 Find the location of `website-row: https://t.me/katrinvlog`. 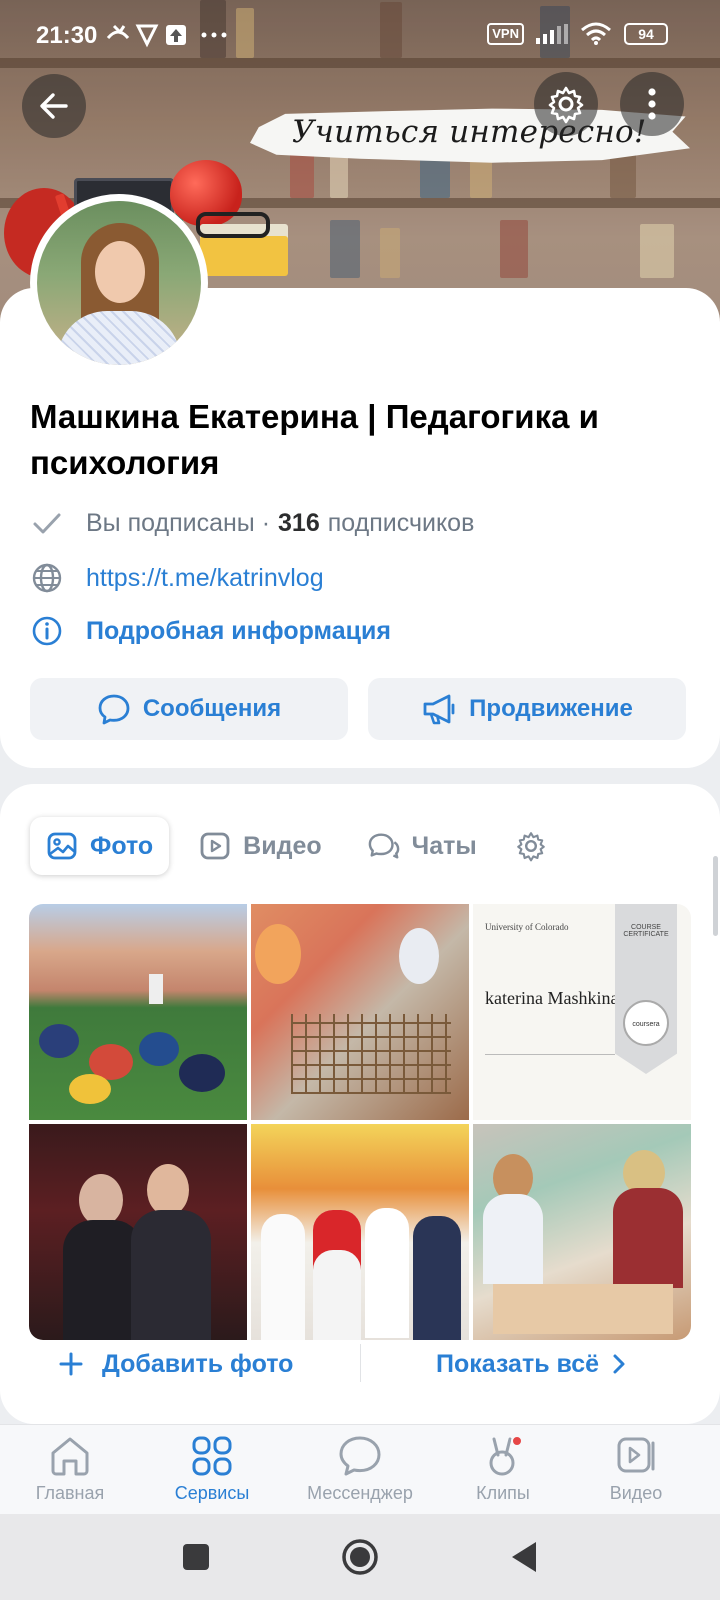

website-row: https://t.me/katrinvlog is located at coordinates (177, 578).